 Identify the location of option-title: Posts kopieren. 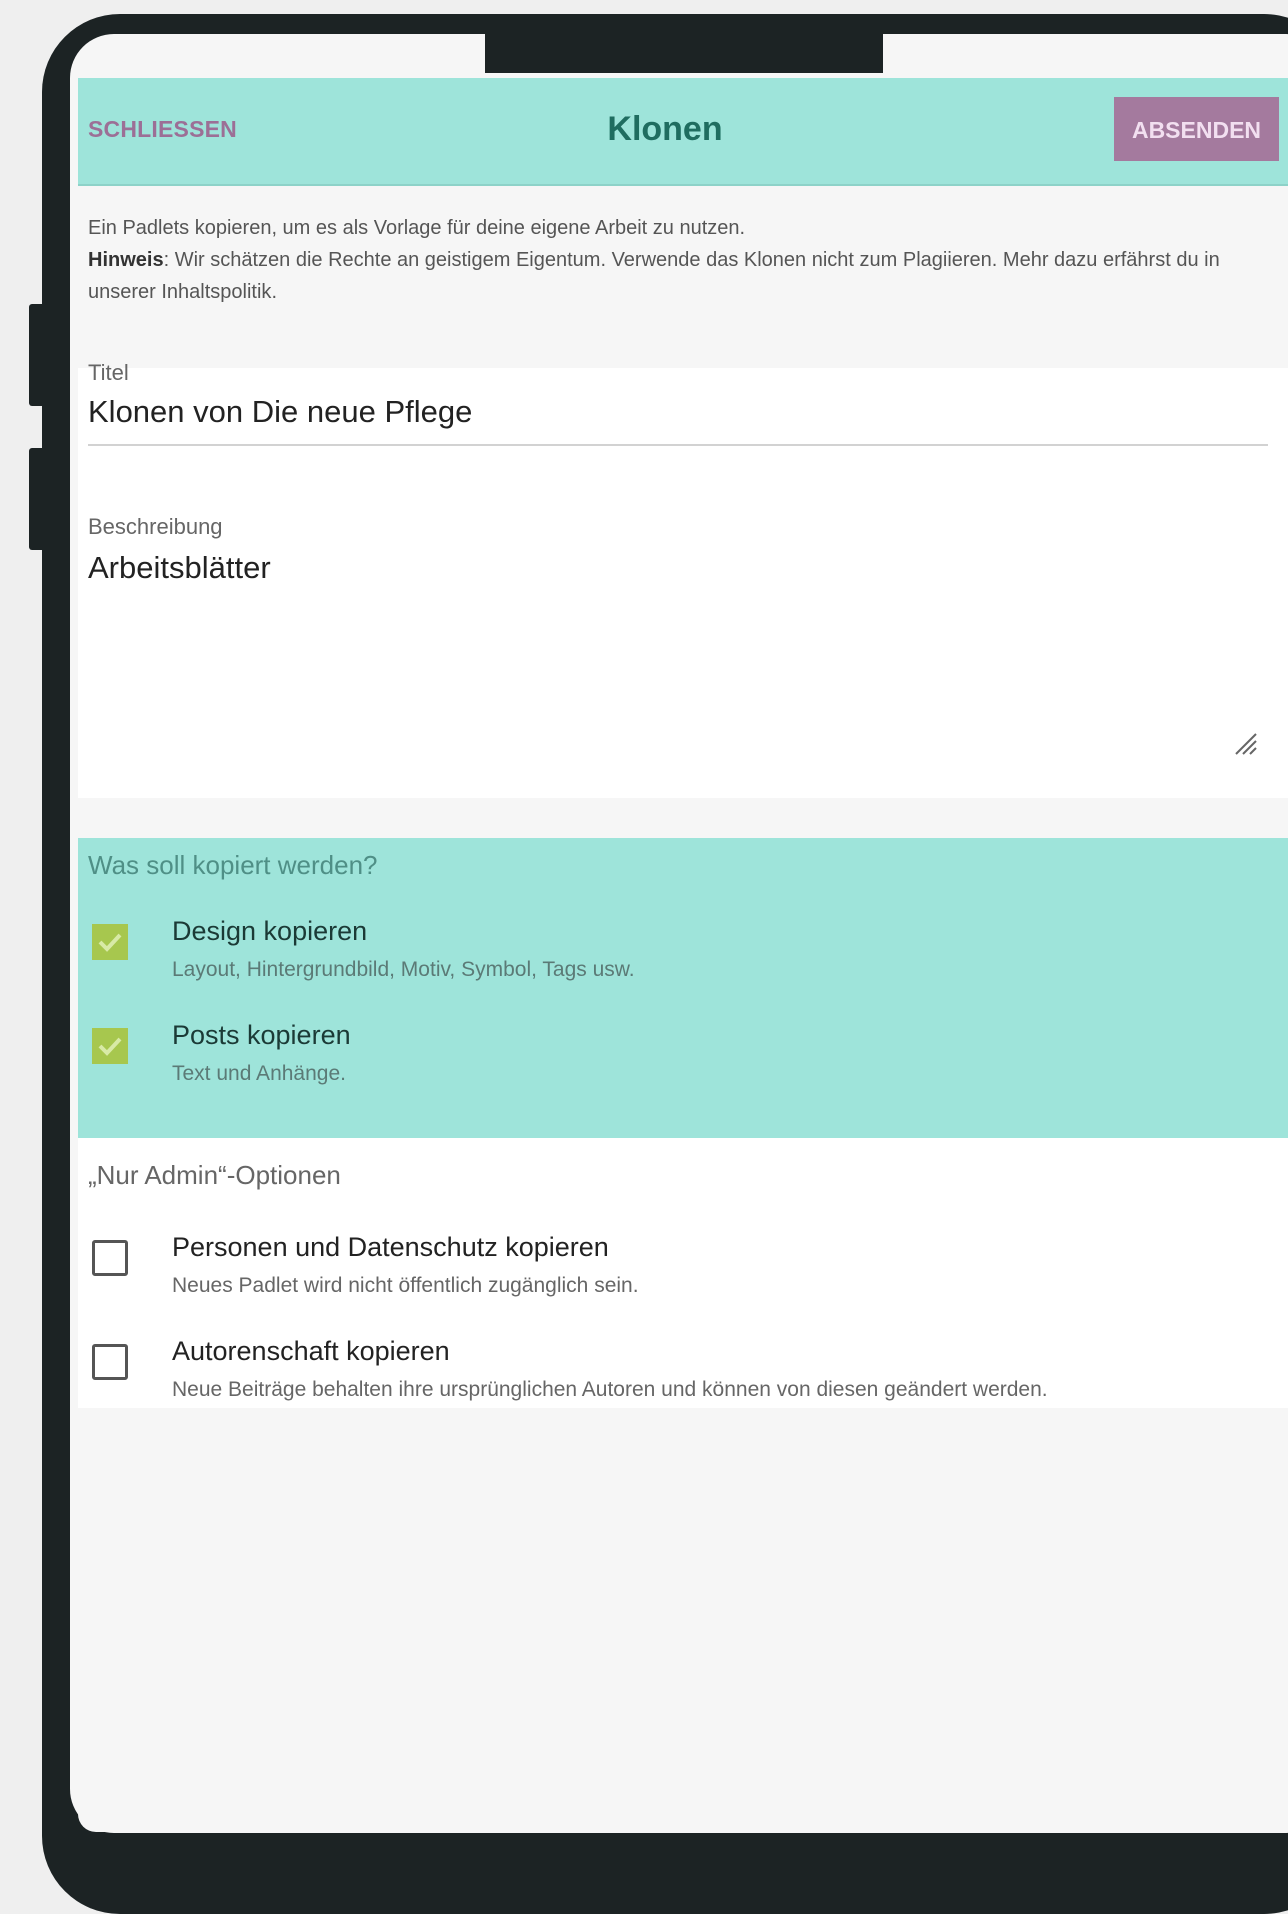
(261, 1035).